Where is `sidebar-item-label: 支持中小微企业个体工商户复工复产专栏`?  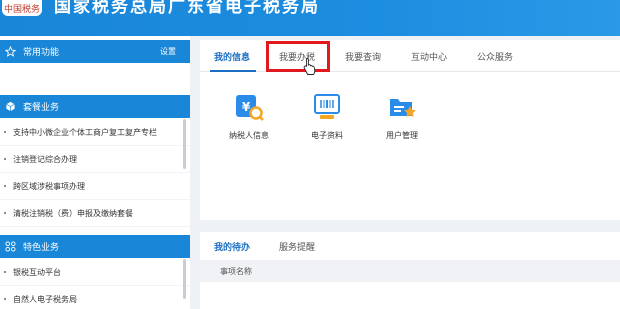
sidebar-item-label: 支持中小微企业个体工商户复工复产专栏 is located at coordinates (85, 132).